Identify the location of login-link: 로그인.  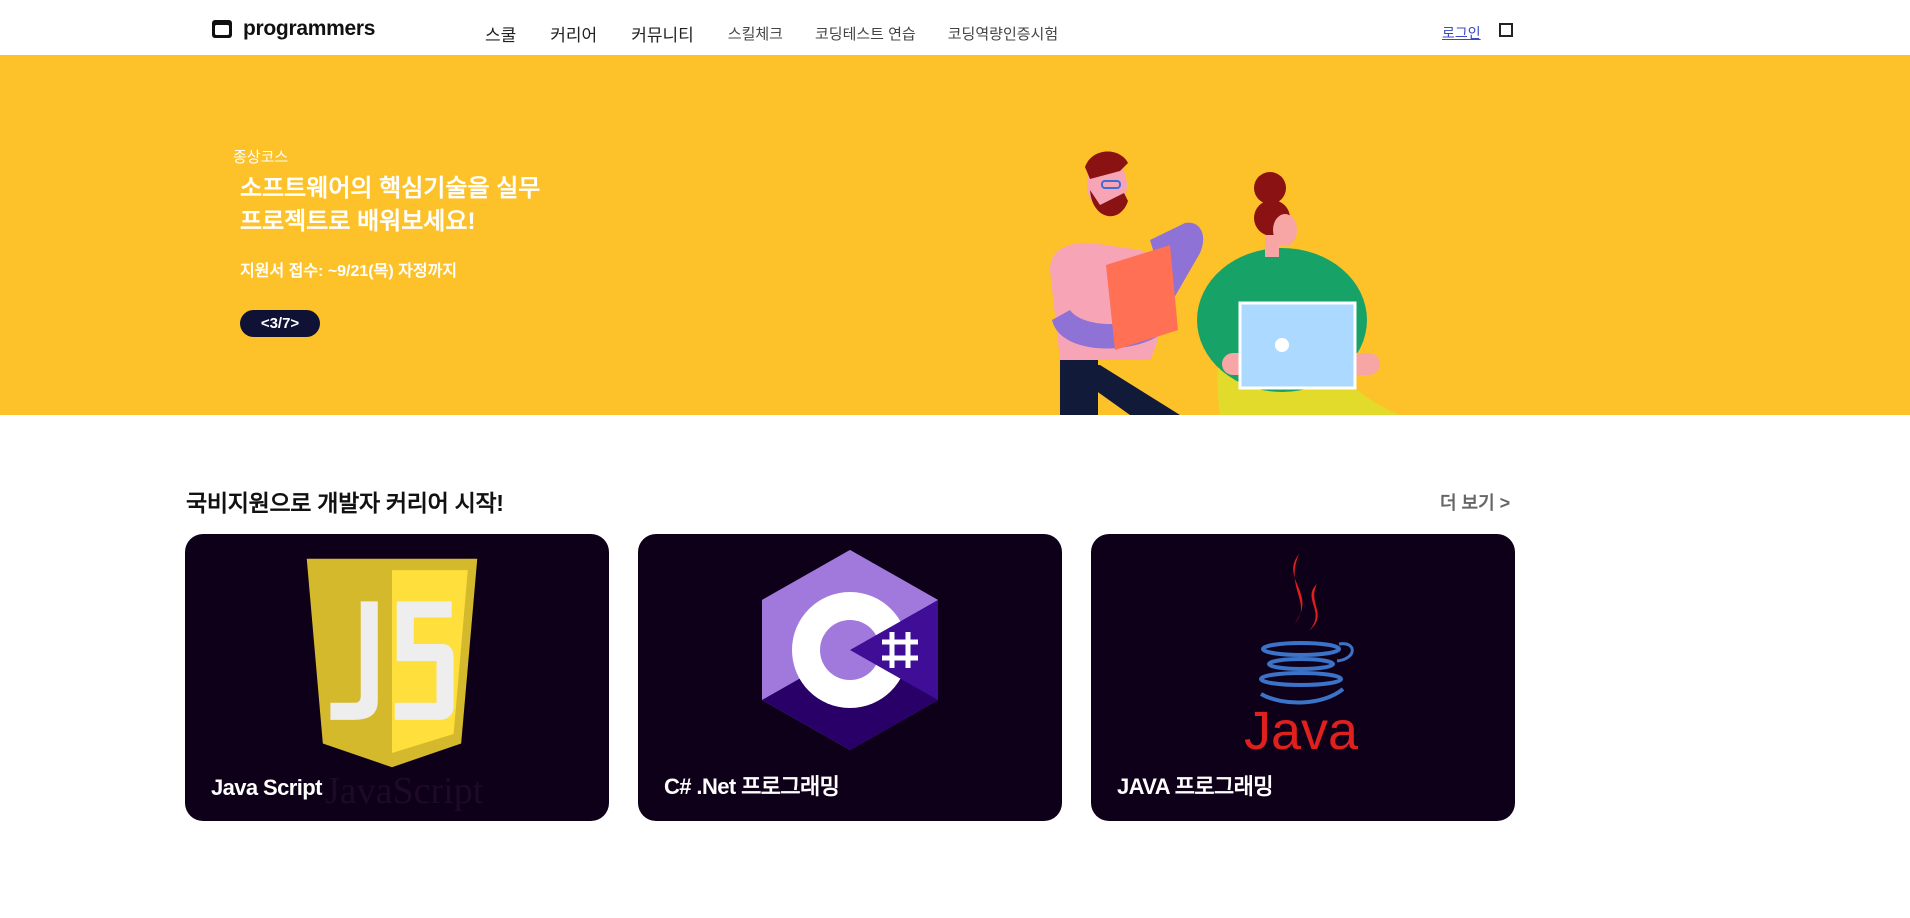
(1461, 33).